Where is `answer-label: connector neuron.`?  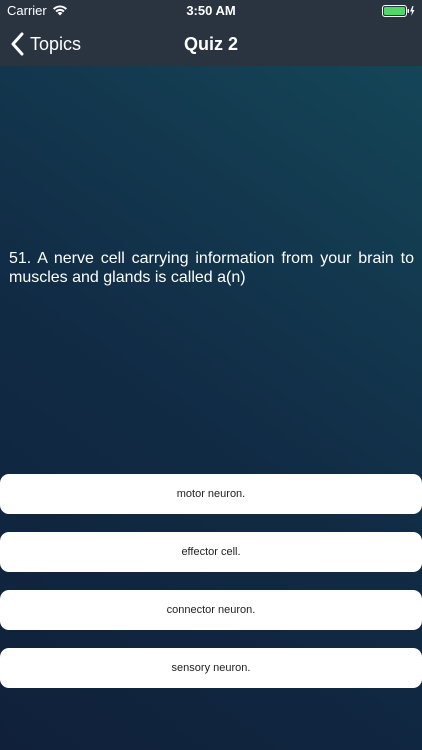 answer-label: connector neuron. is located at coordinates (211, 610).